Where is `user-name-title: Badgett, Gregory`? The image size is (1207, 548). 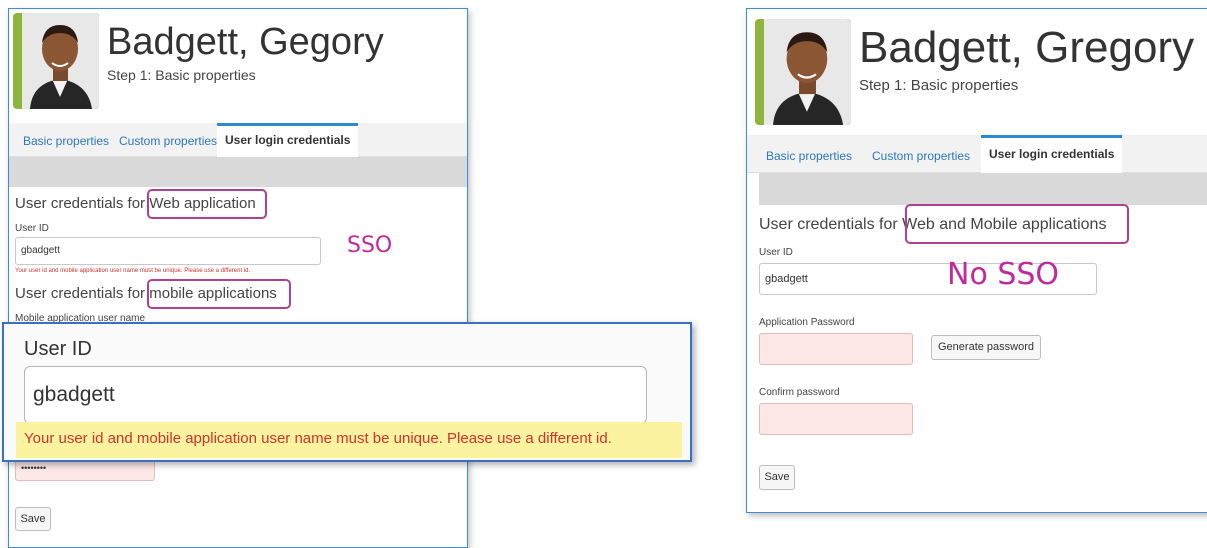
user-name-title: Badgett, Gregory is located at coordinates (1027, 47).